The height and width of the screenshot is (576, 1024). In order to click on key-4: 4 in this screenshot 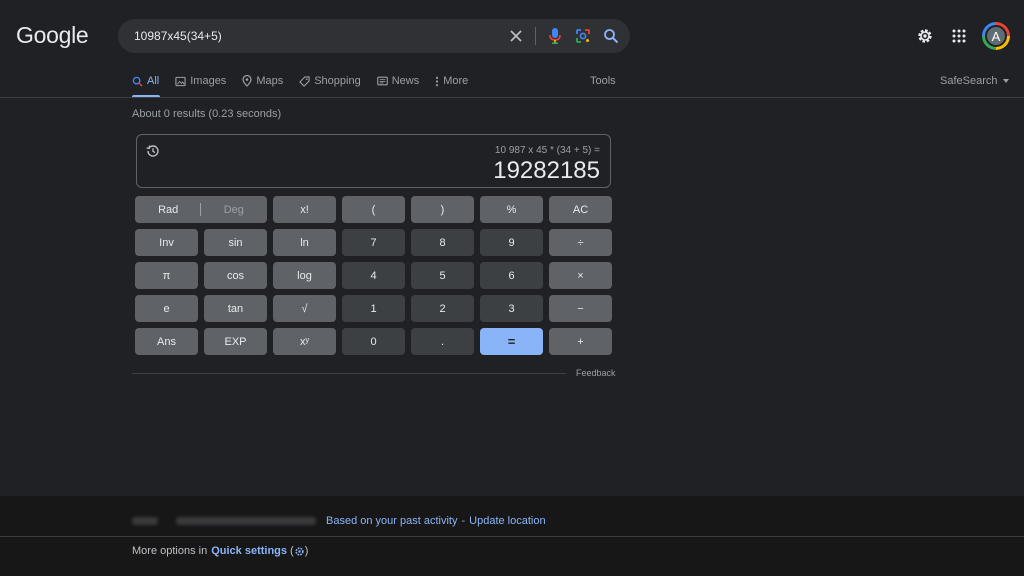, I will do `click(373, 275)`.